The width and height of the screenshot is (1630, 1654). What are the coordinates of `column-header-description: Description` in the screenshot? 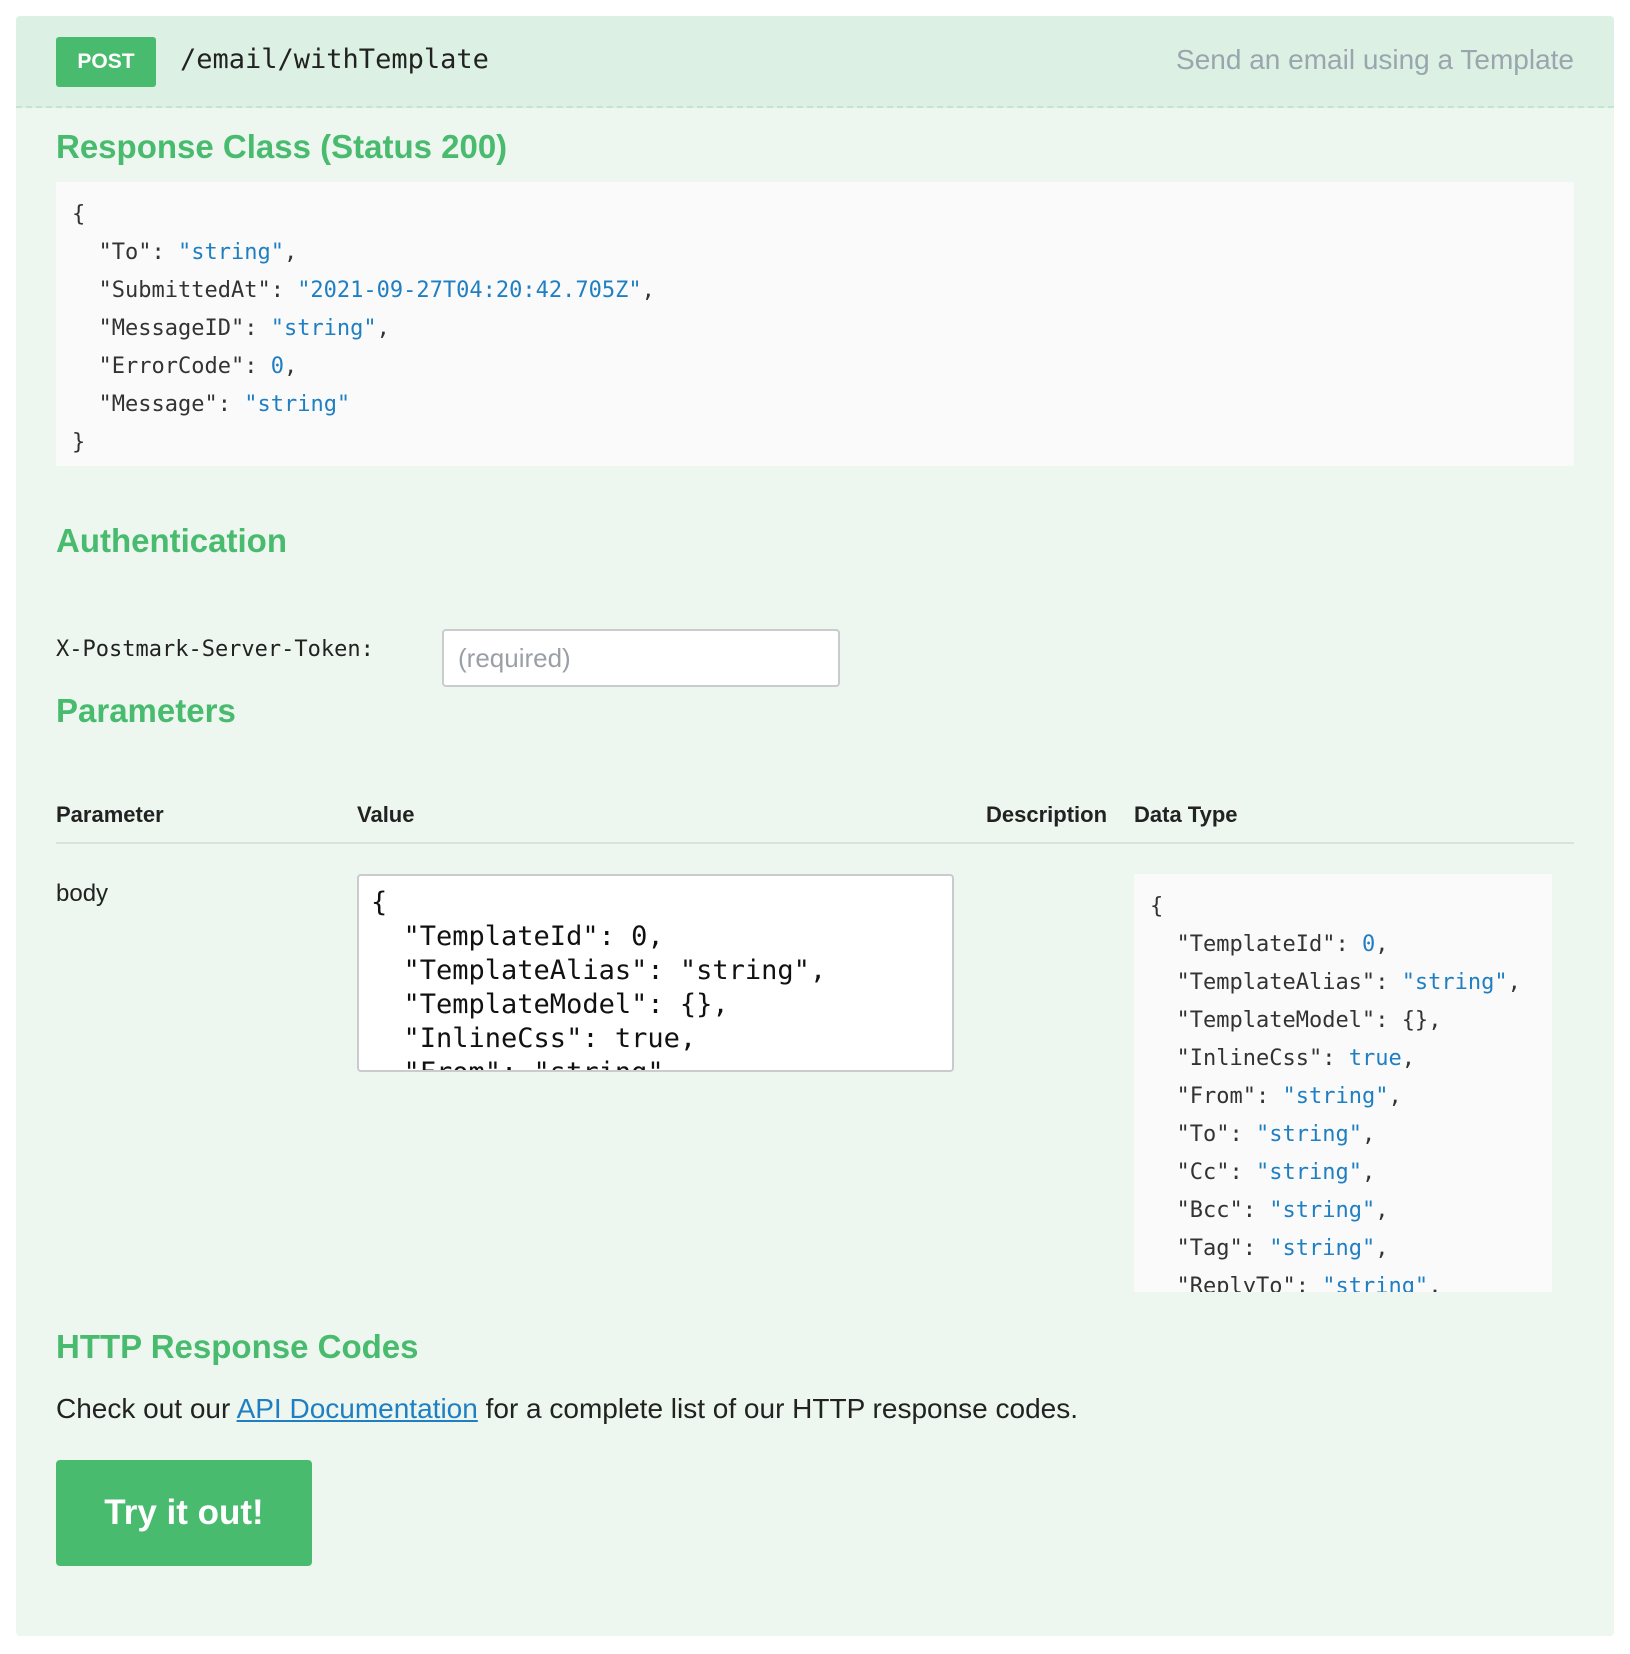 It's located at (1047, 814).